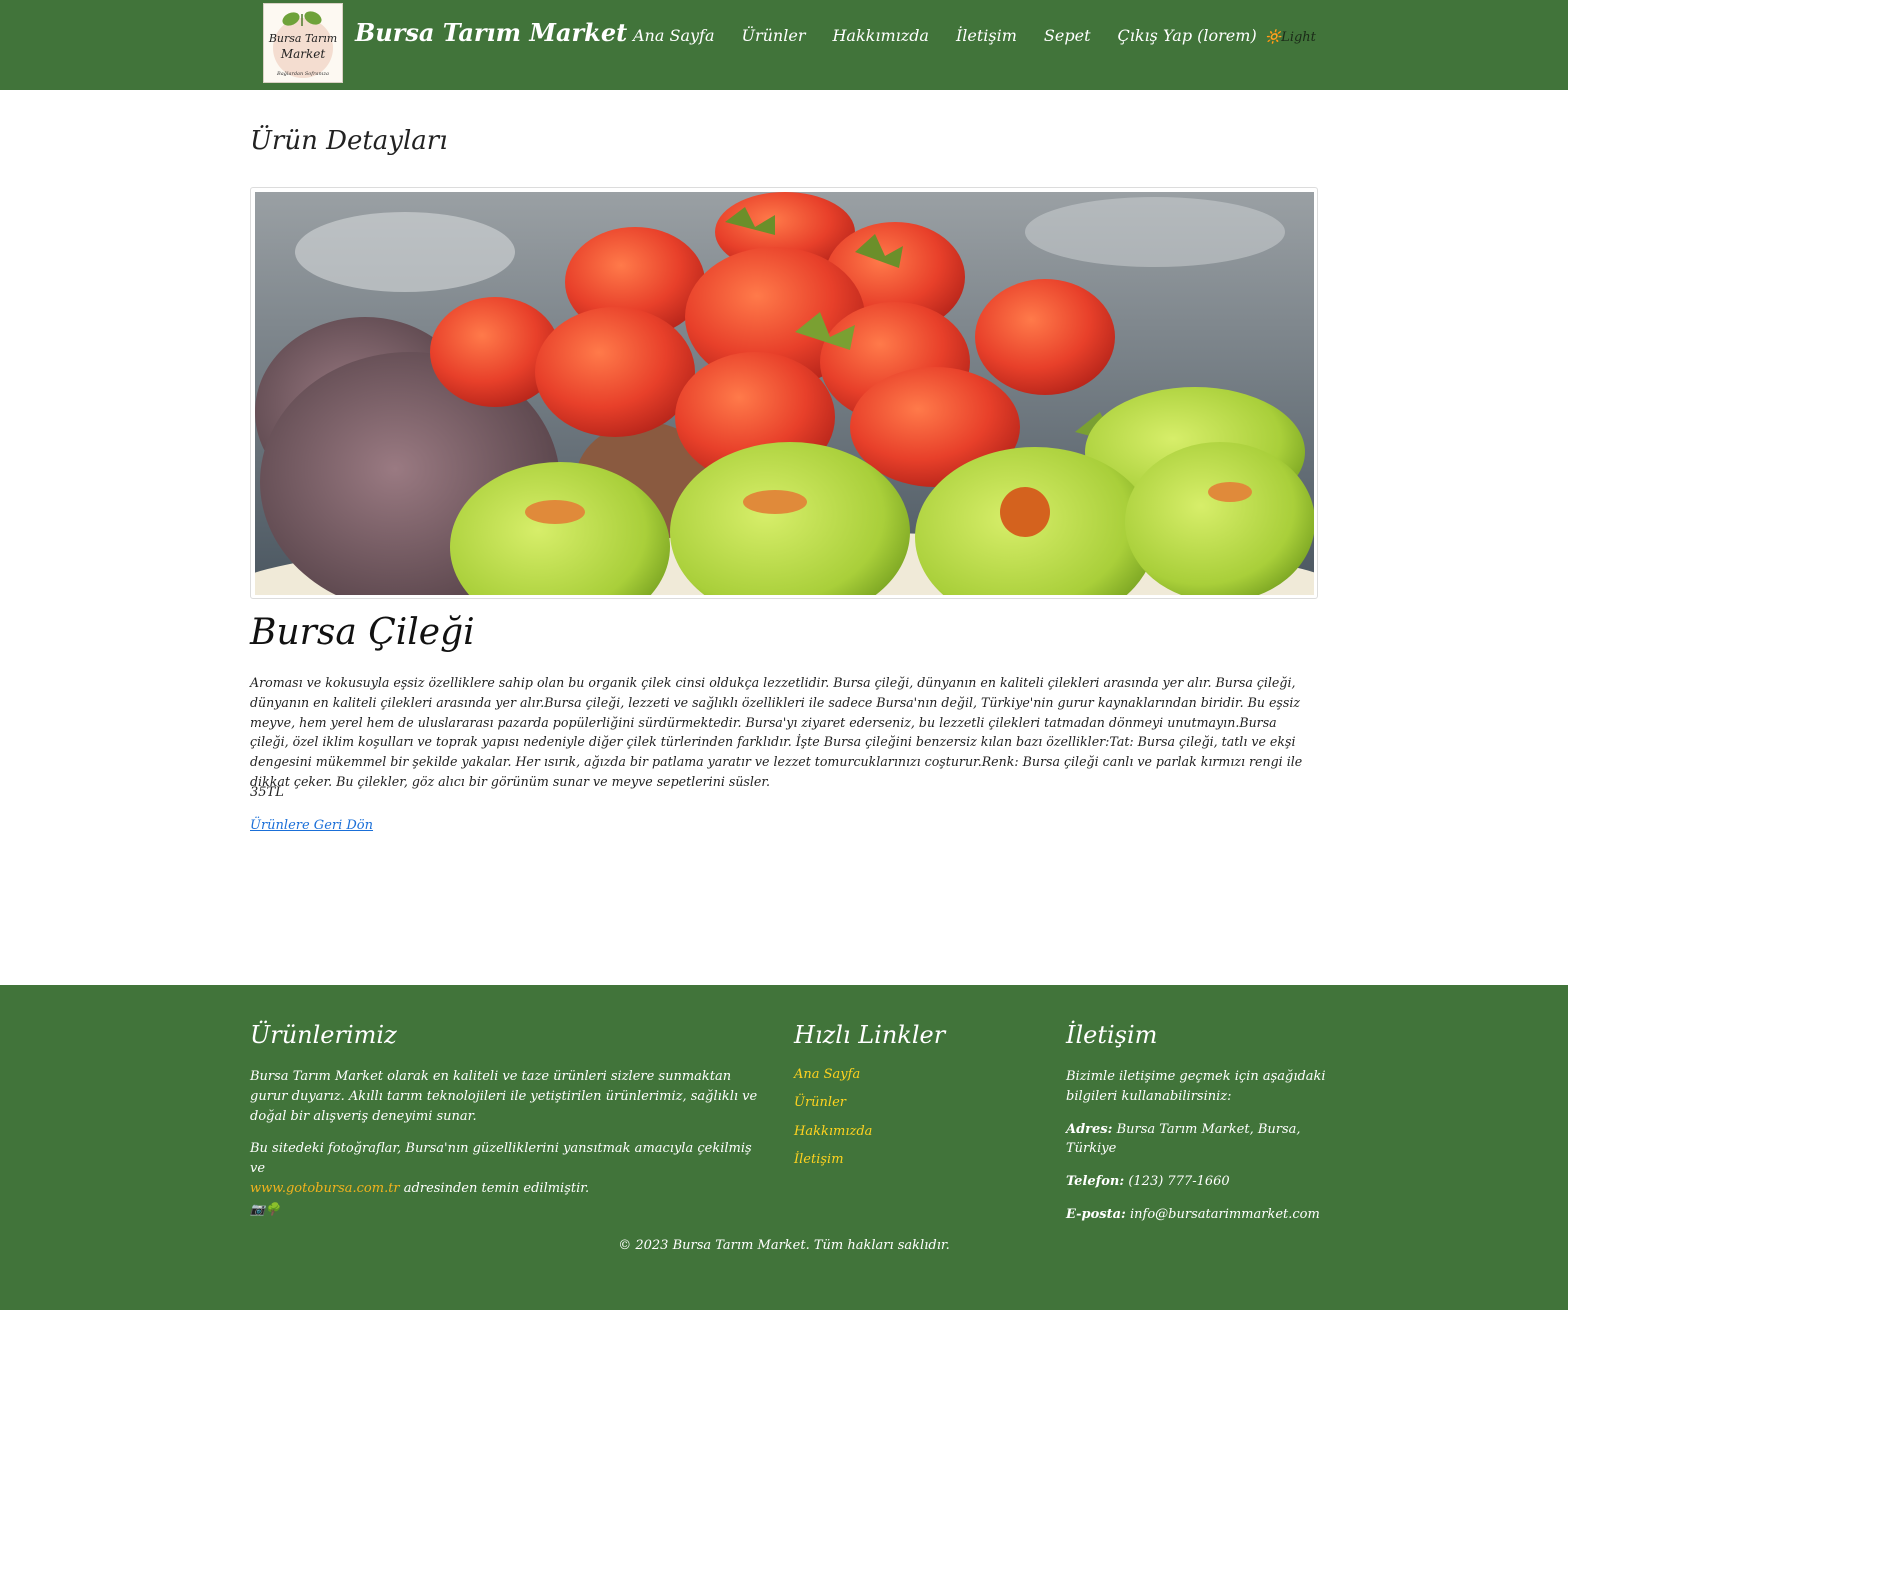 This screenshot has height=1590, width=1903. I want to click on footer-products-title: Ürünlerimiz, so click(323, 1035).